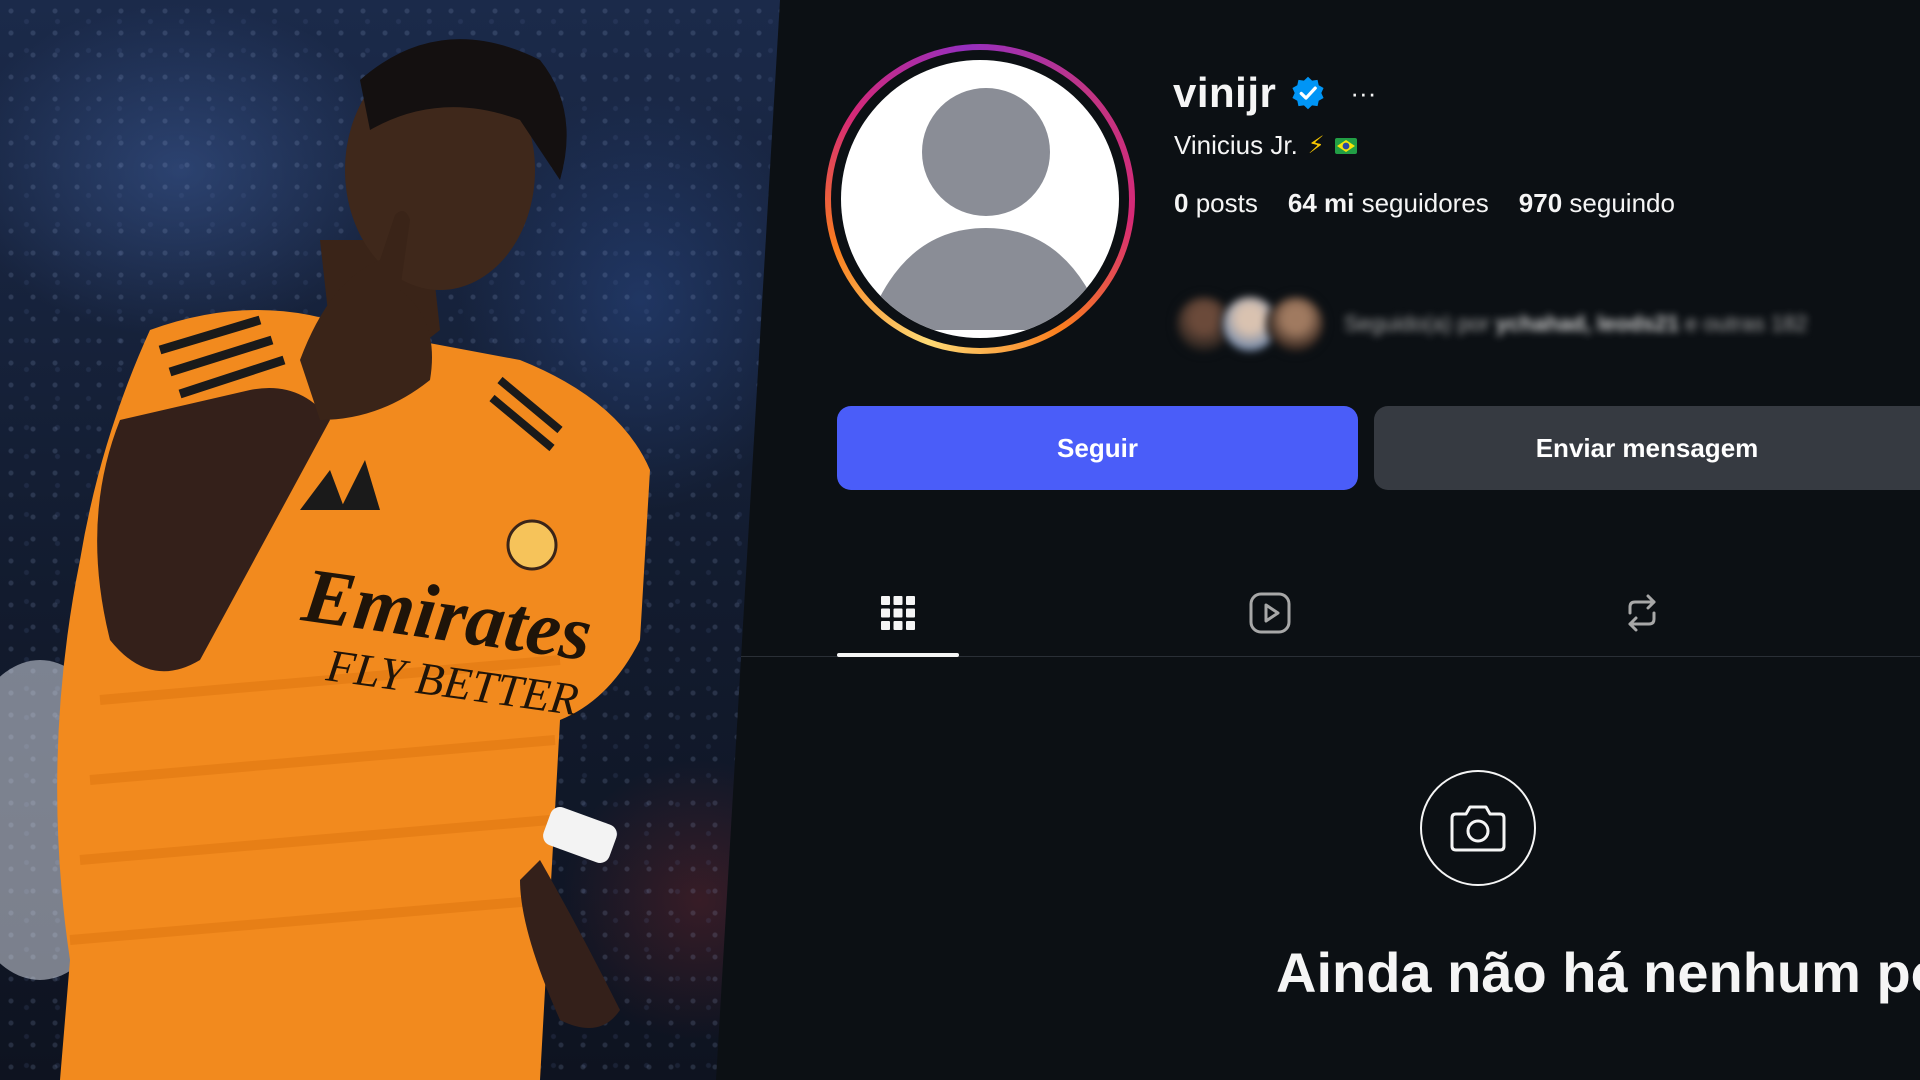  What do you see at coordinates (1296, 324) in the screenshot?
I see `mutual-avatar` at bounding box center [1296, 324].